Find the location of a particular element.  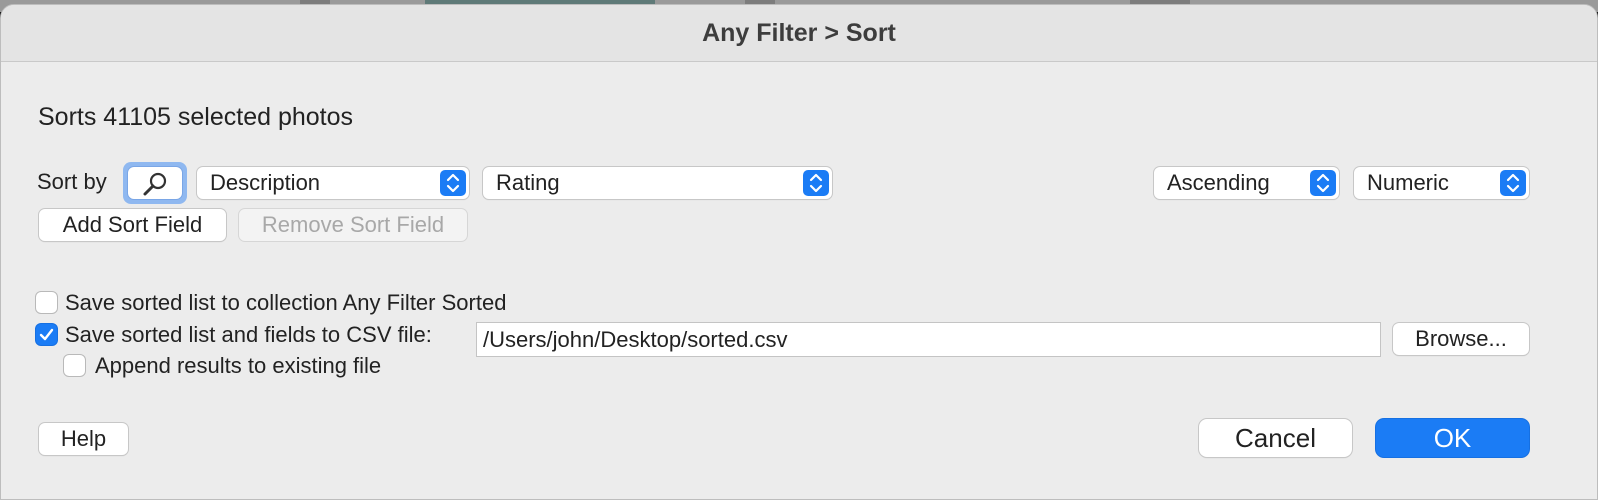

append-results-label: Append results to existing file is located at coordinates (238, 365).